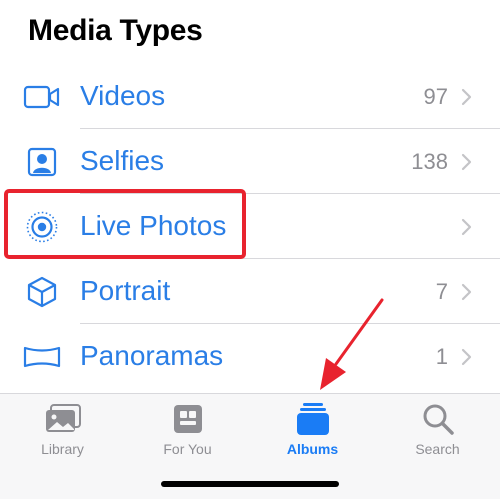  What do you see at coordinates (115, 30) in the screenshot?
I see `section-title: Media Types` at bounding box center [115, 30].